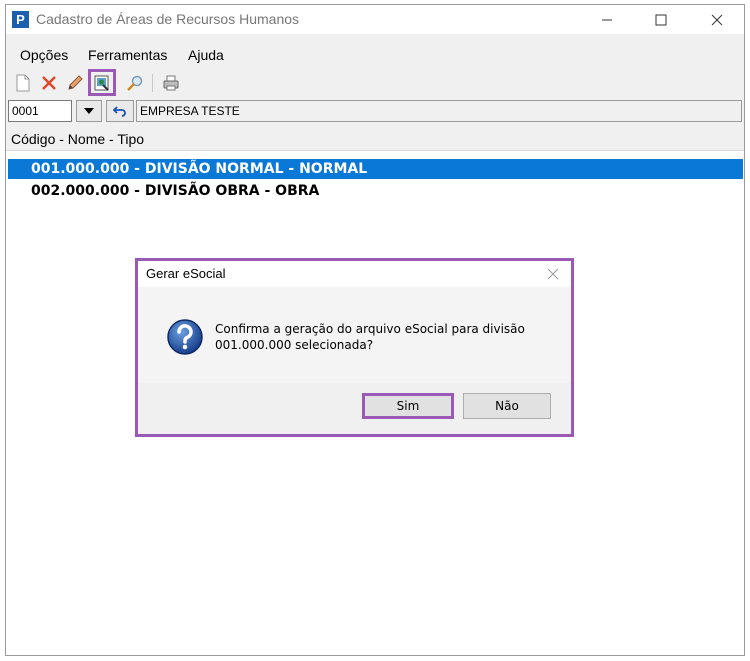 The height and width of the screenshot is (661, 750). Describe the element at coordinates (375, 19) in the screenshot. I see `title-bar: P Cadastro de Áreas de Recursos Humanos` at that location.